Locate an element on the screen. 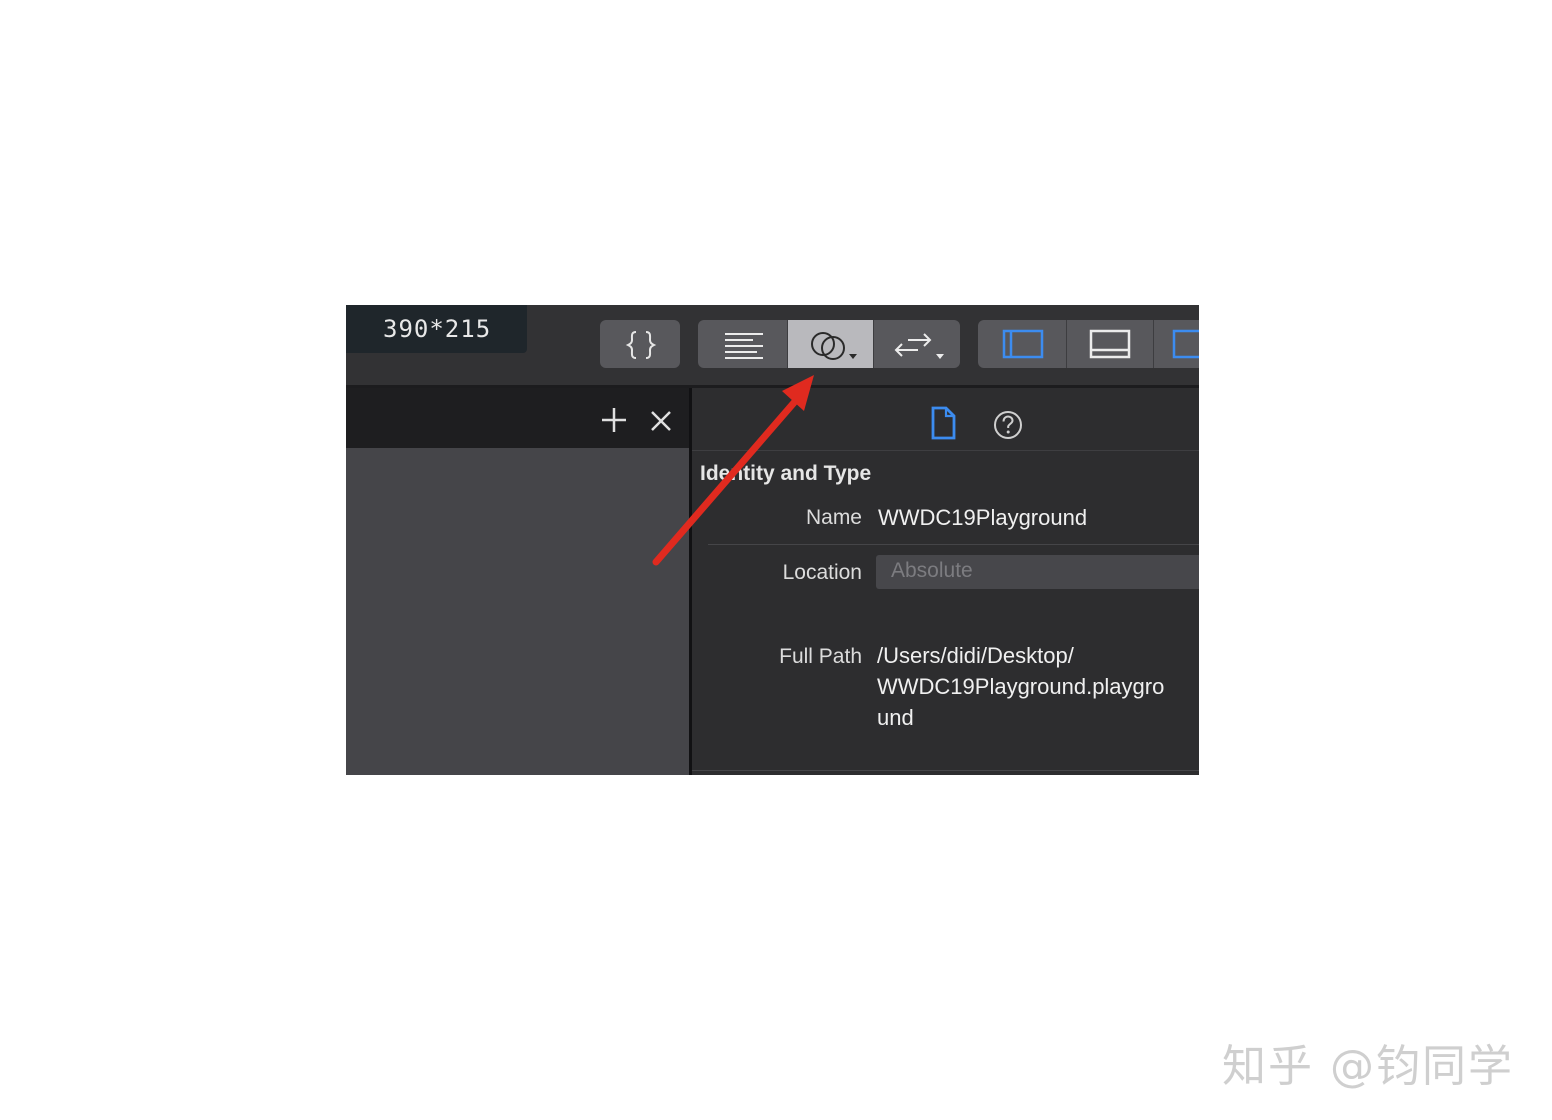  watermark: 知乎 @钧同学 is located at coordinates (1368, 1066).